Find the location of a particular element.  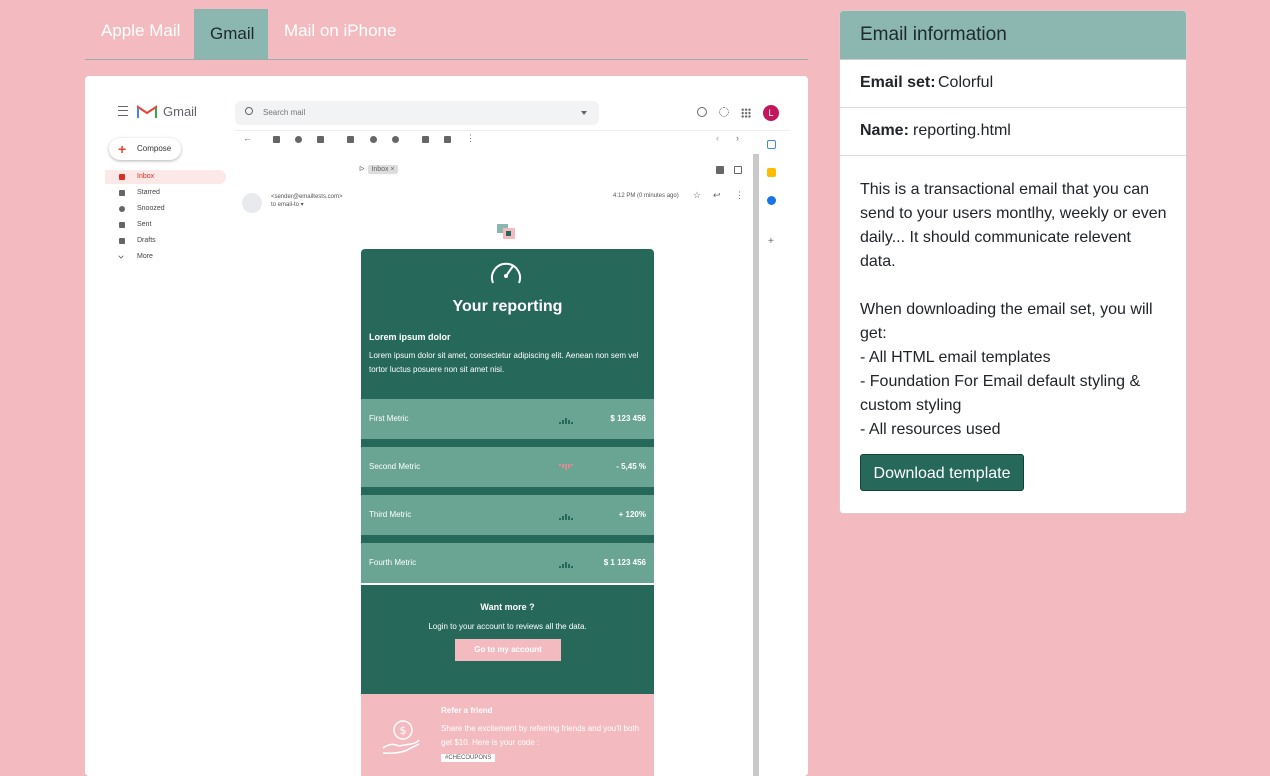

compose-button: + Compose is located at coordinates (145, 149).